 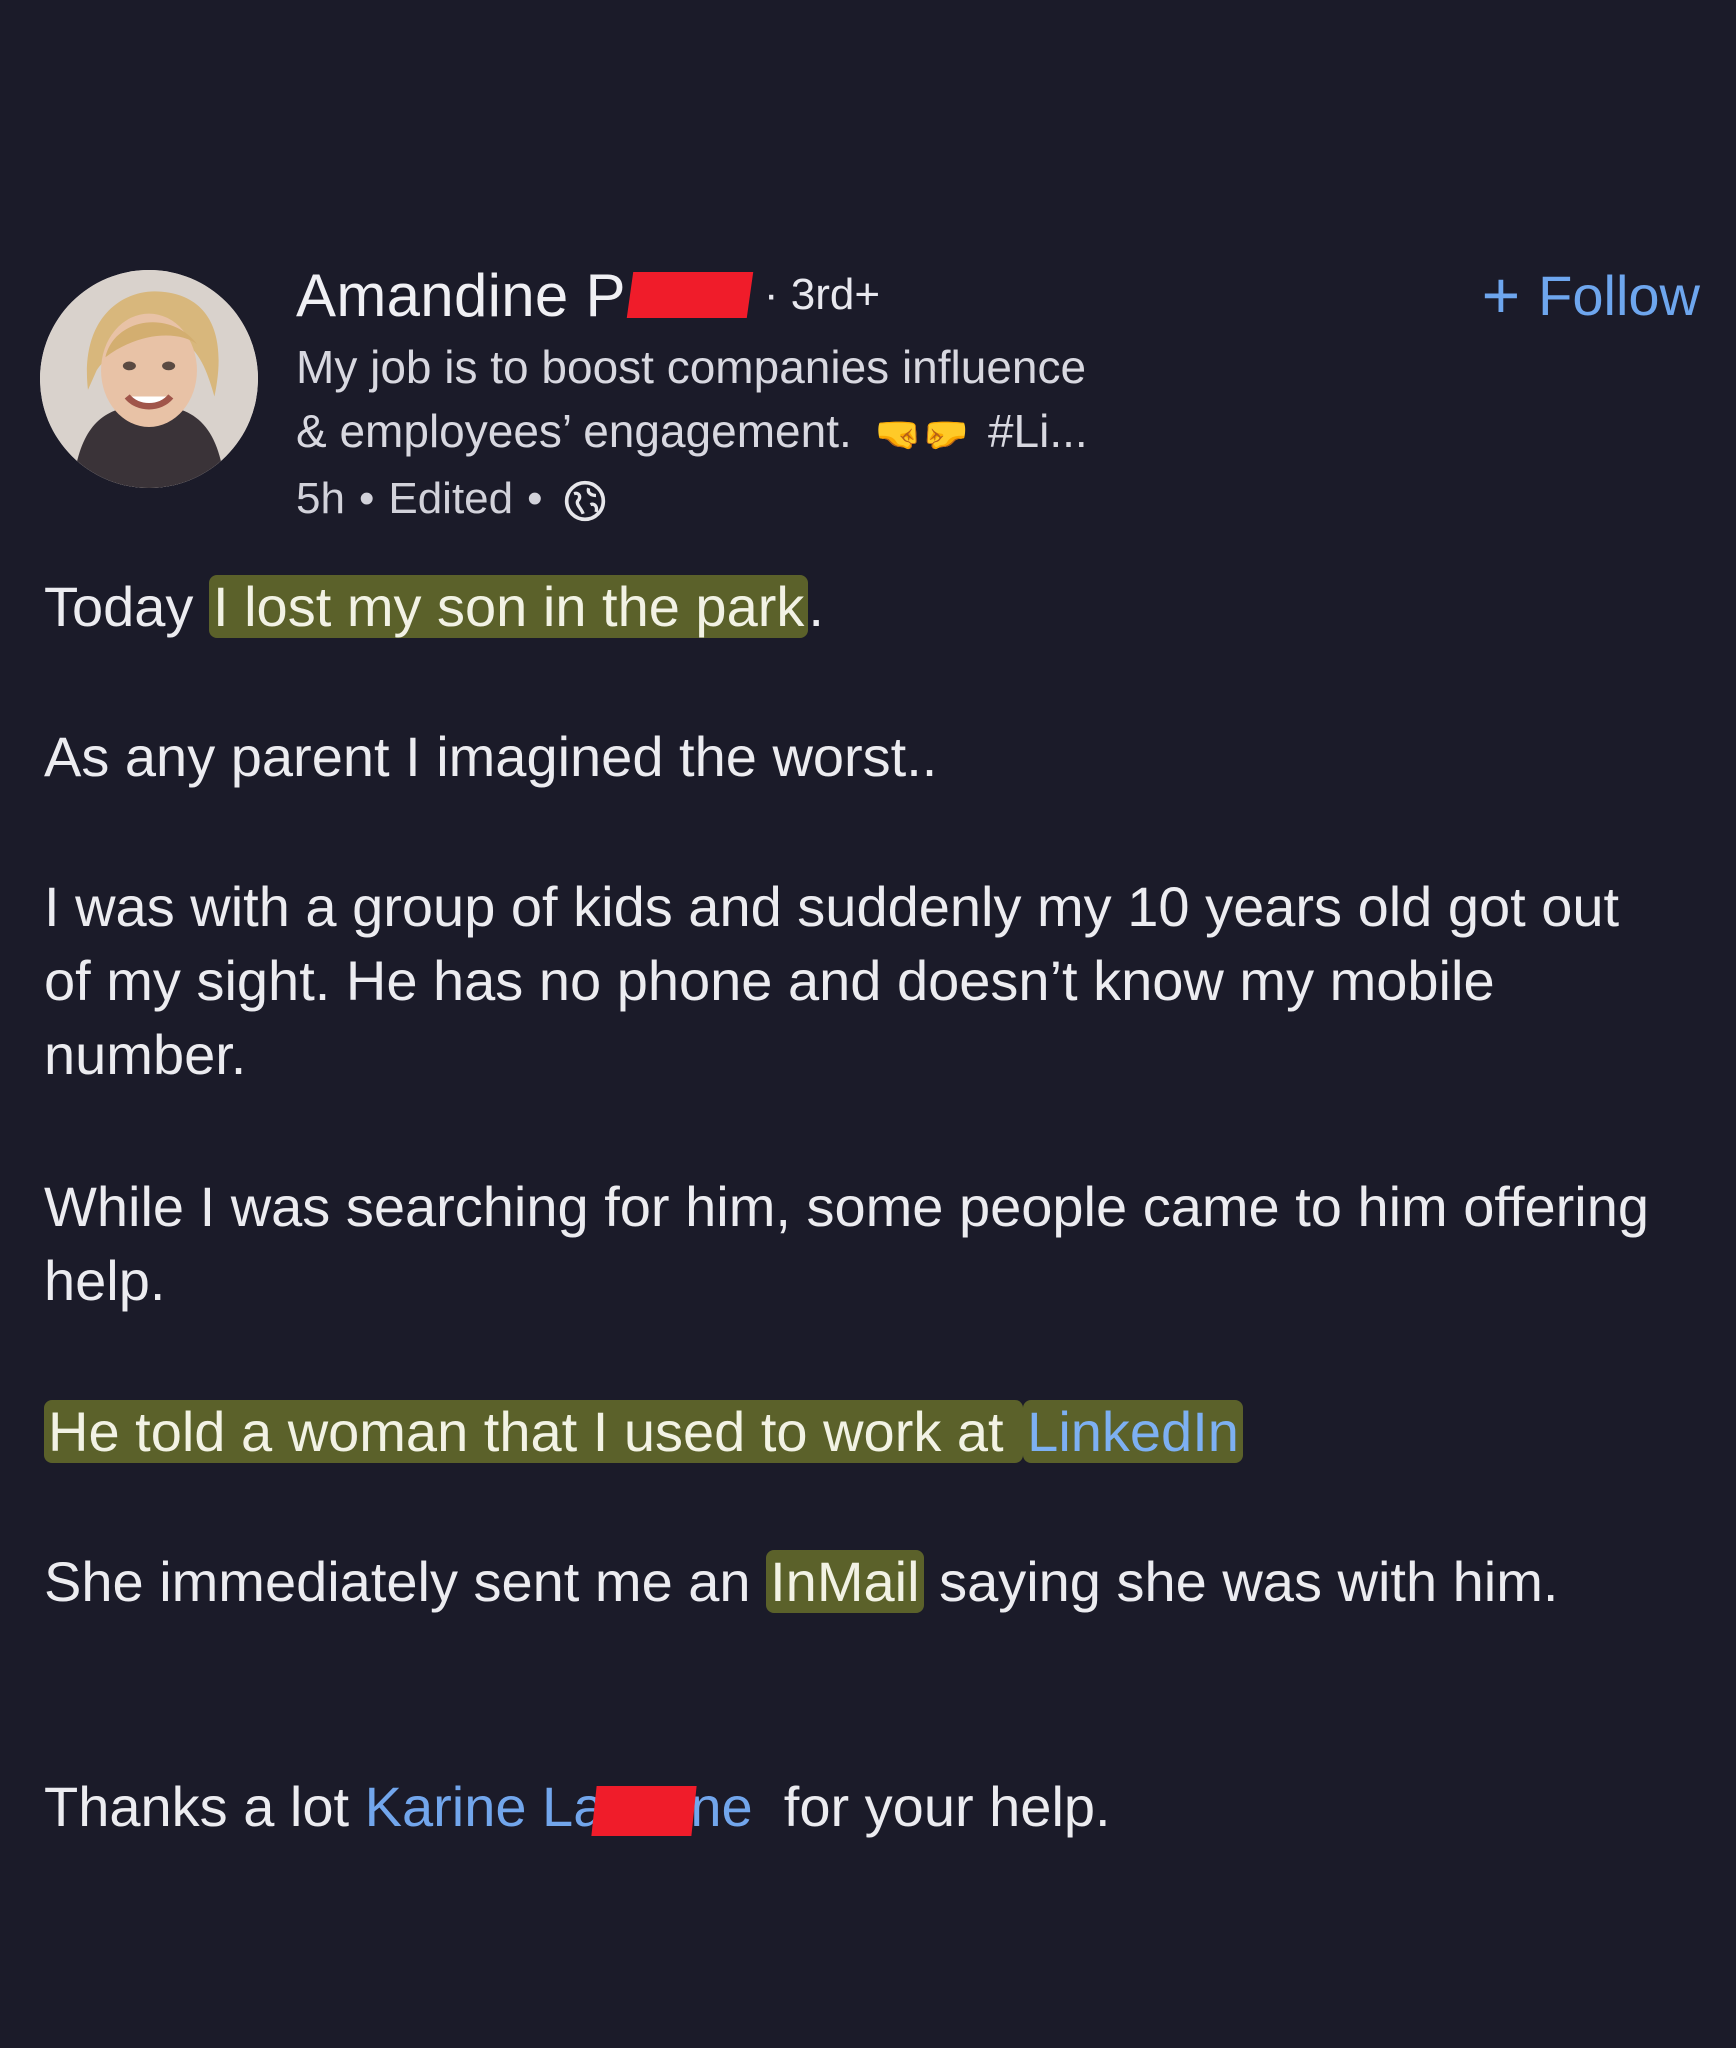 What do you see at coordinates (845, 1581) in the screenshot?
I see `inmail-highlight: InMail` at bounding box center [845, 1581].